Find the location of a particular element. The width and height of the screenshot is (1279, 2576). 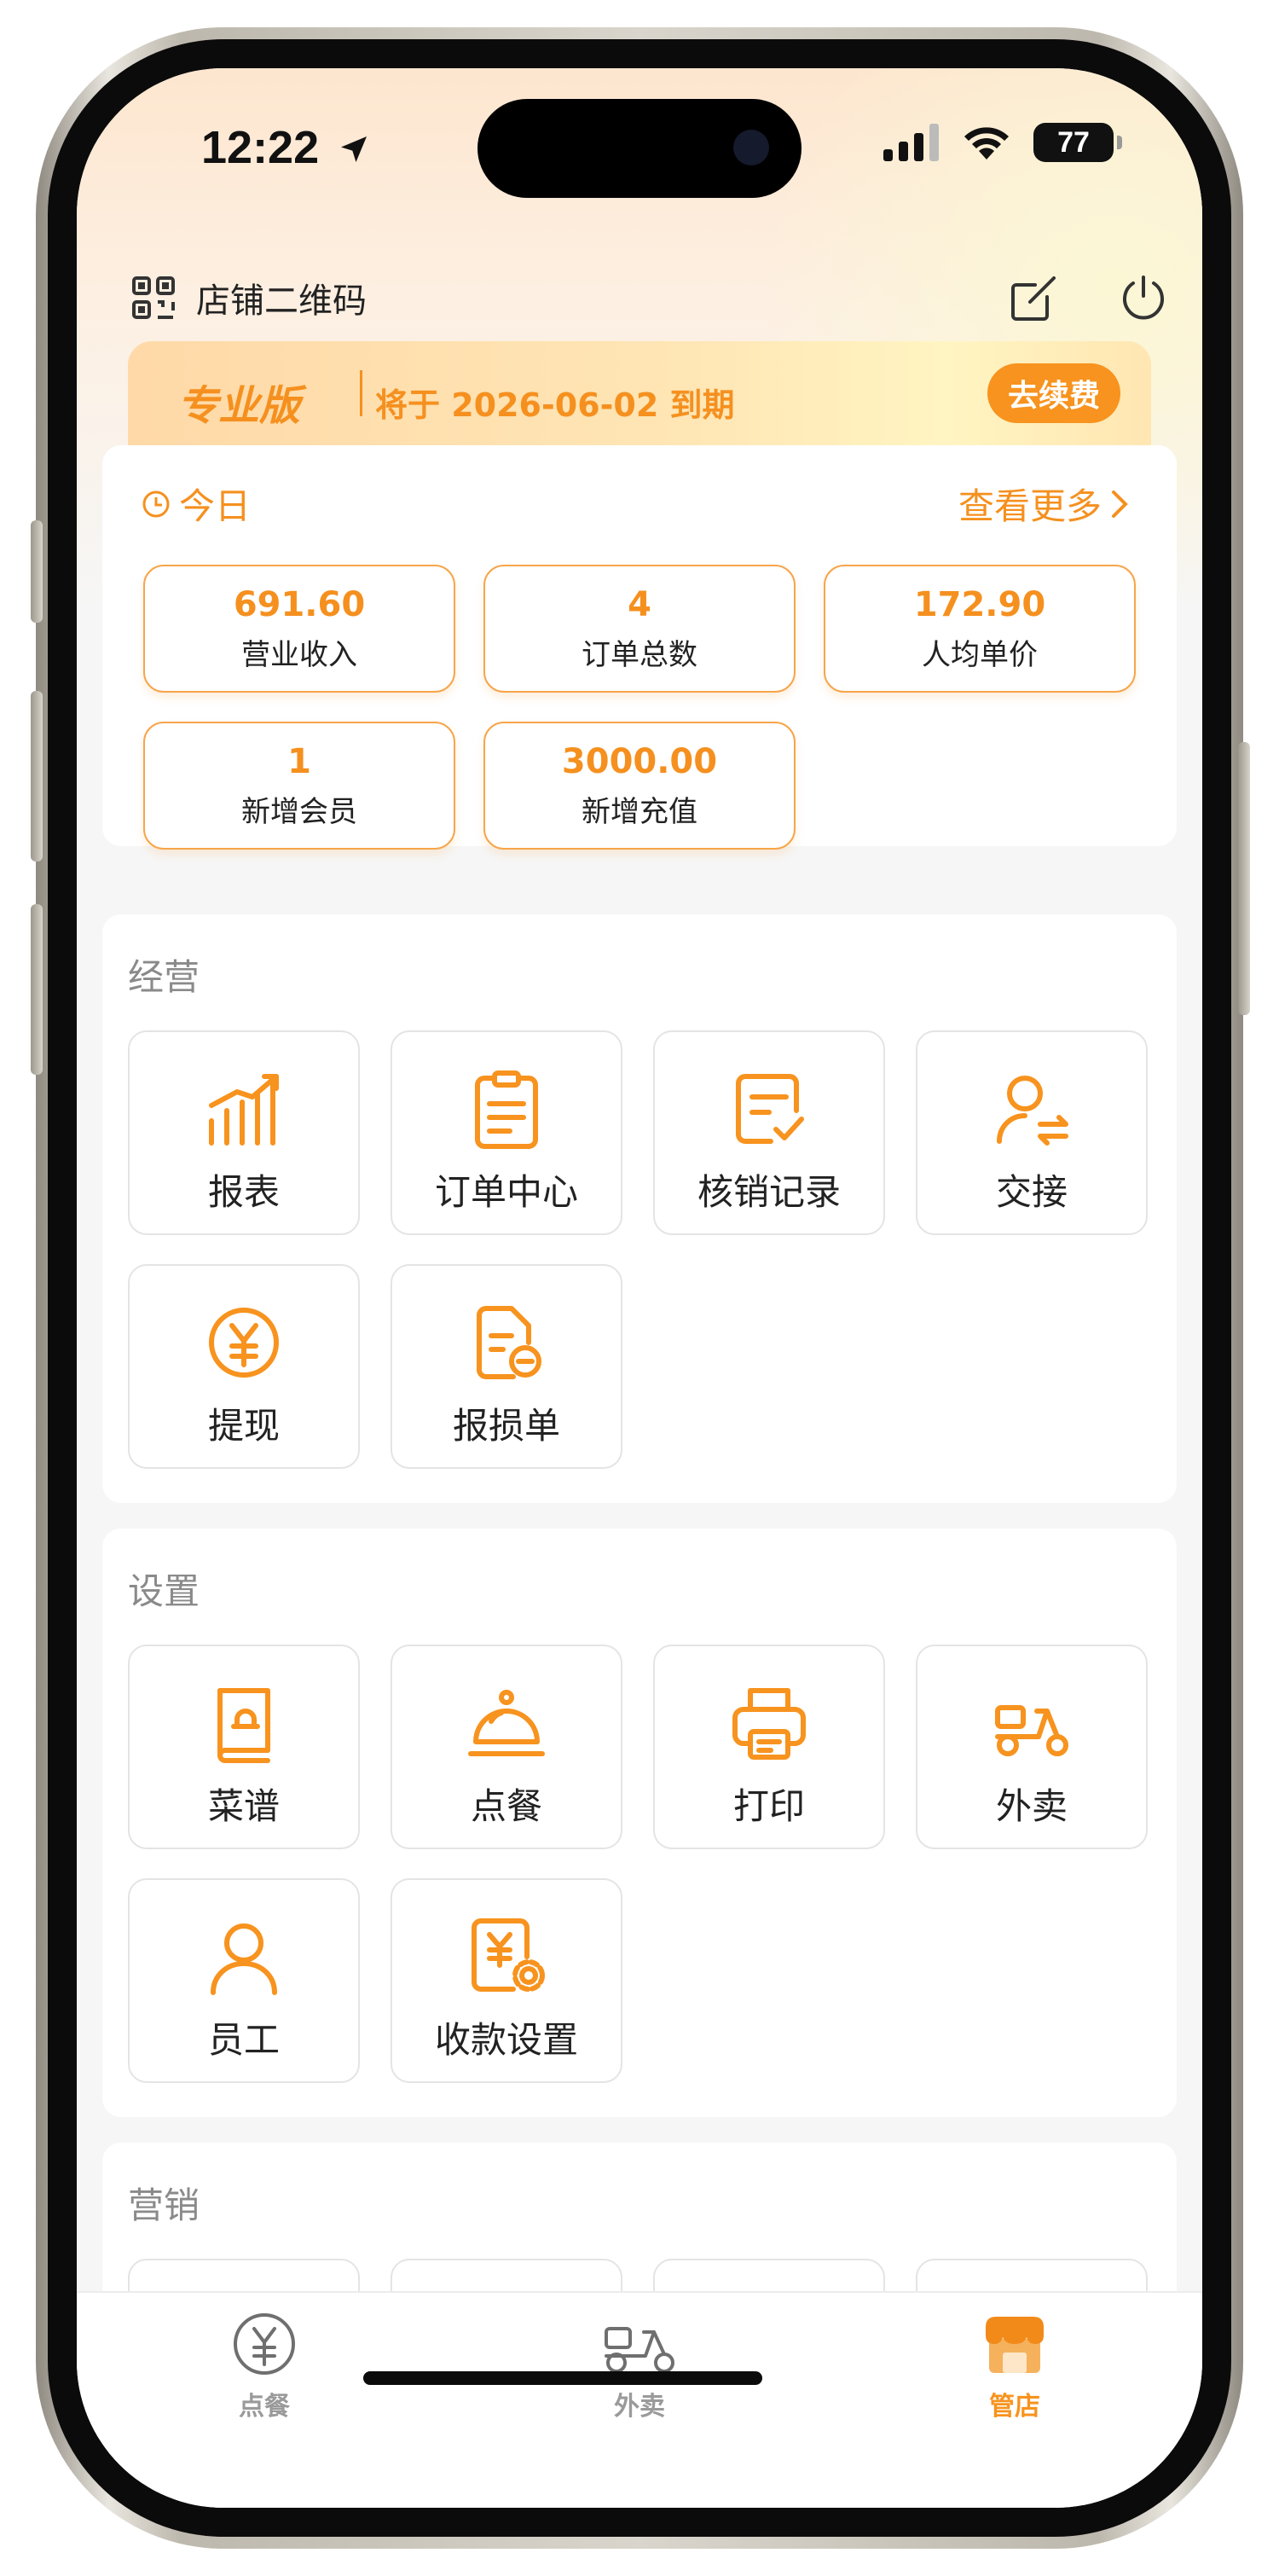

verification-records-button: 核销记录 is located at coordinates (769, 1132).